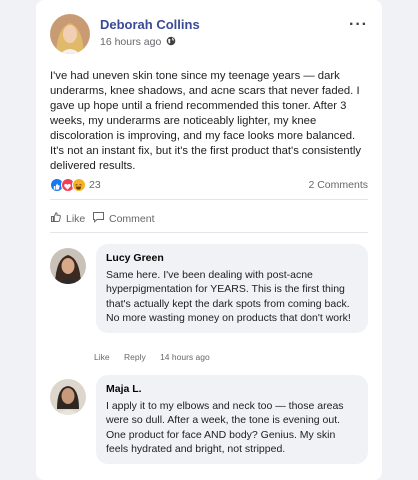  What do you see at coordinates (358, 25) in the screenshot?
I see `more-options-icon: ···` at bounding box center [358, 25].